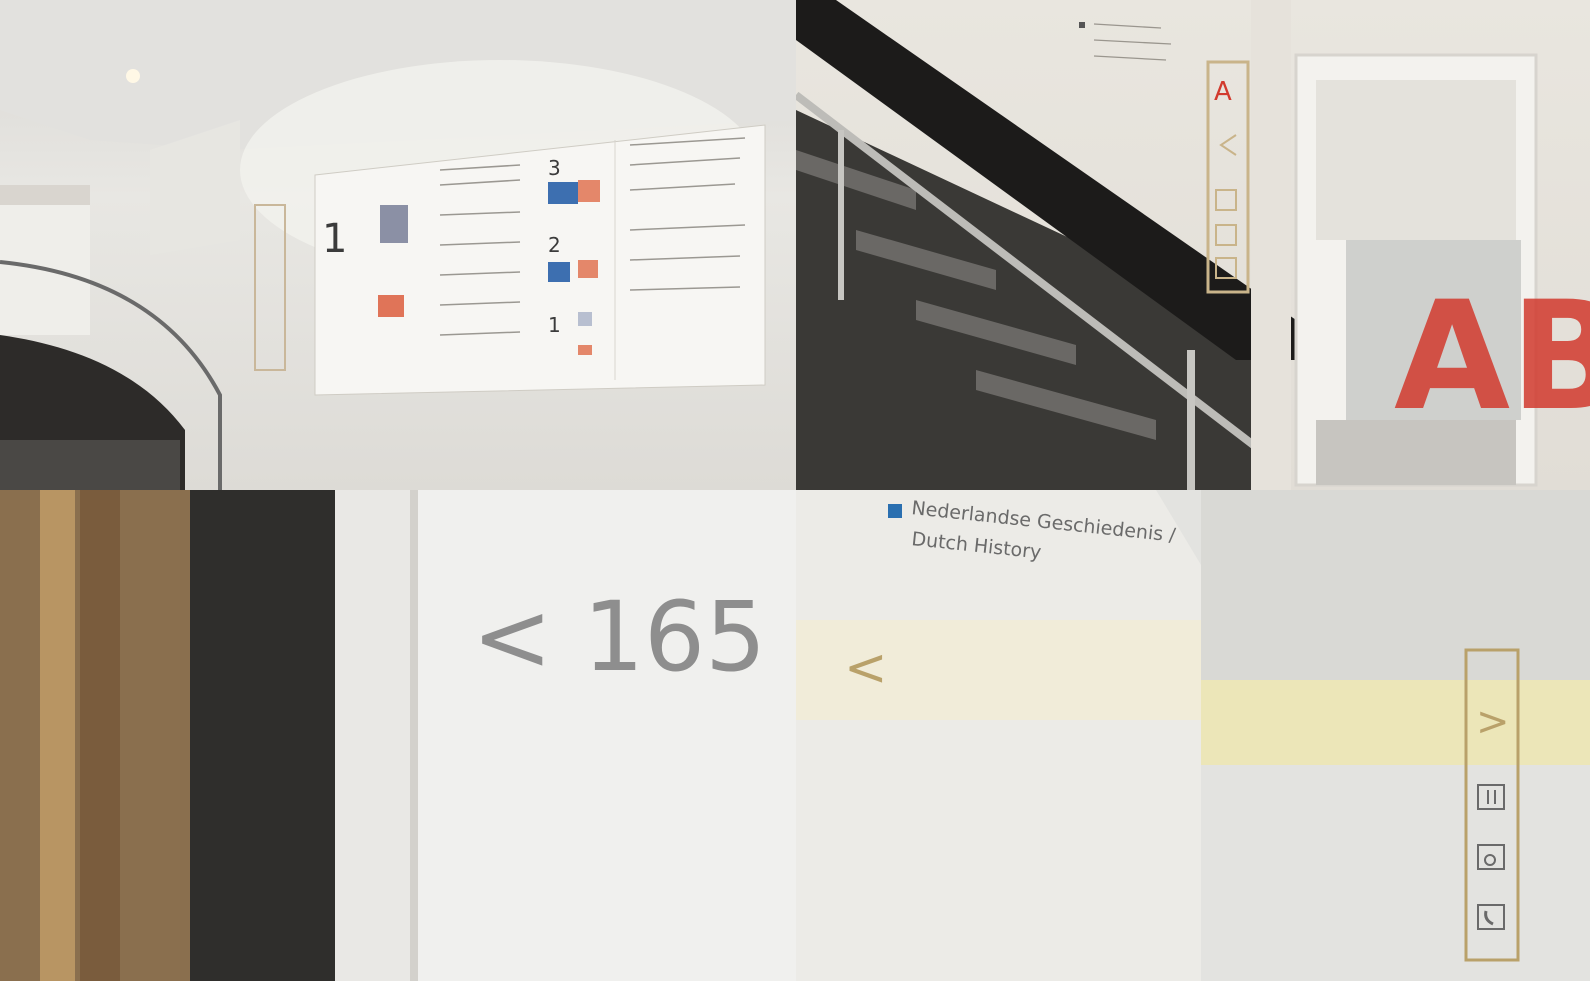  I want to click on floor-number-1: 1, so click(334, 239).